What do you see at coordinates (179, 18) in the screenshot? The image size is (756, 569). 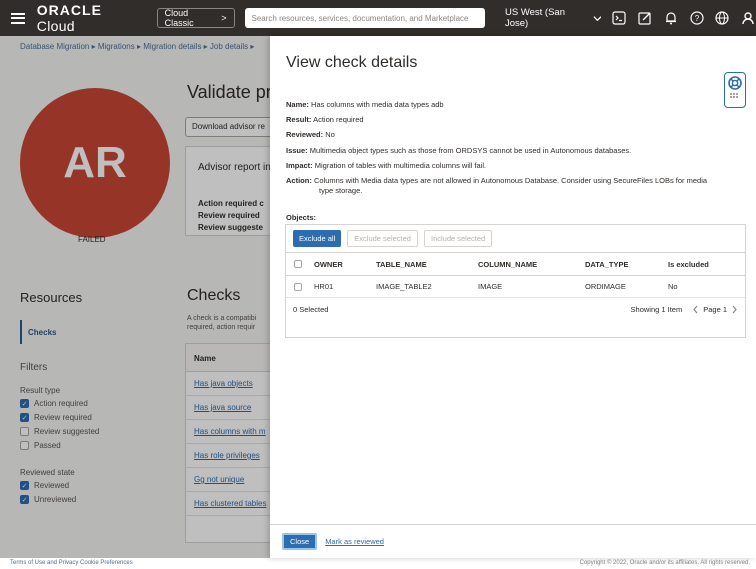 I see `cloud-classic-label: Cloud Classic` at bounding box center [179, 18].